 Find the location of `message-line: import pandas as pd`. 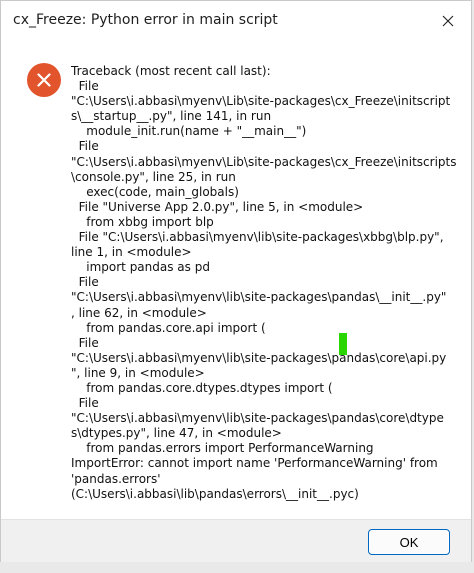

message-line: import pandas as pd is located at coordinates (140, 267).